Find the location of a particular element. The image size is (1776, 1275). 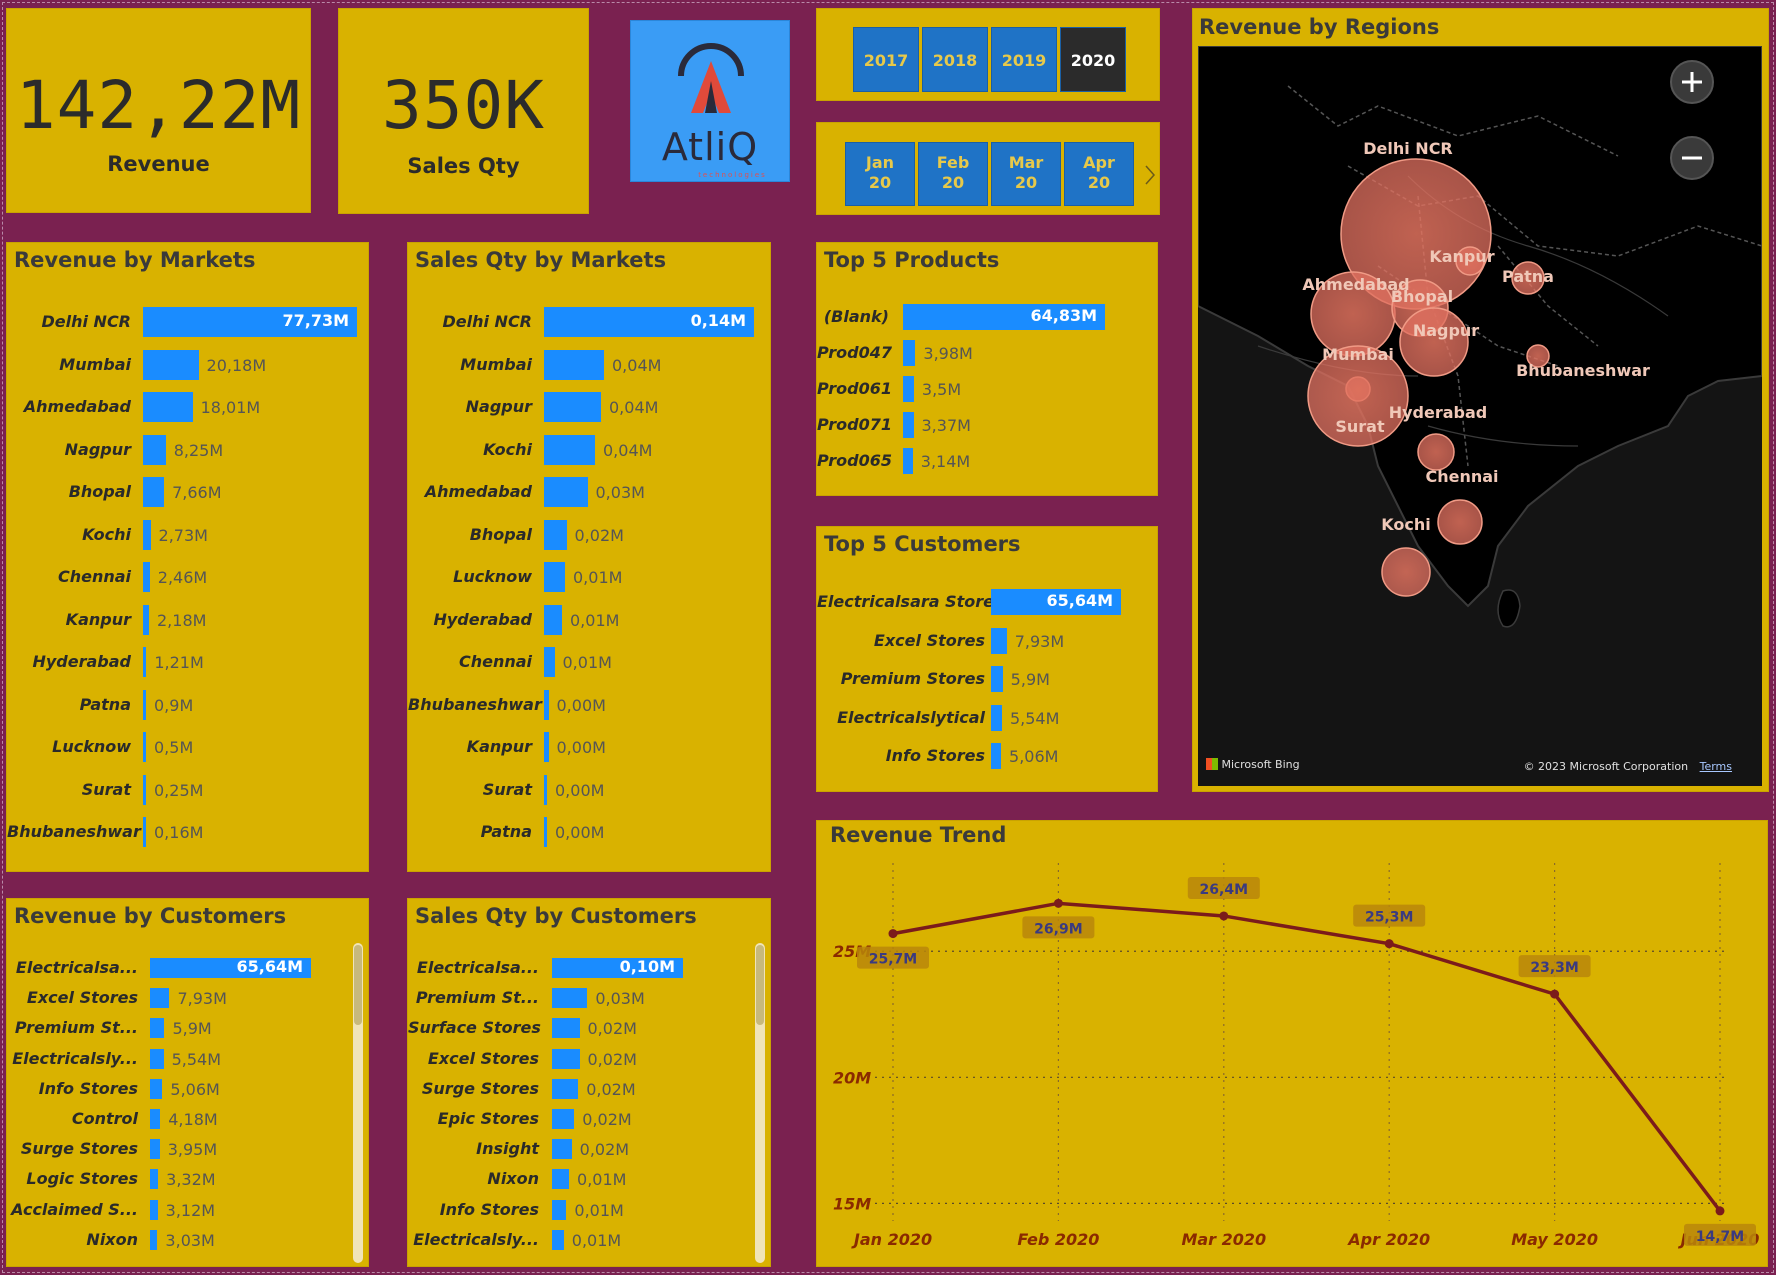

month-button-apr: Apr 20 is located at coordinates (1099, 174).